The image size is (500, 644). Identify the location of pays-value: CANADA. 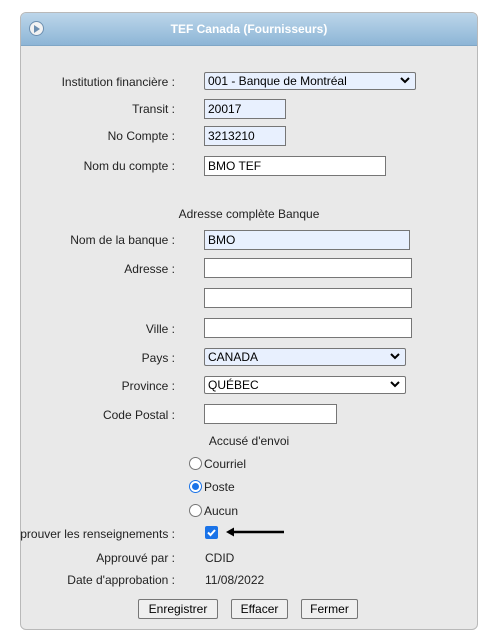
(233, 357).